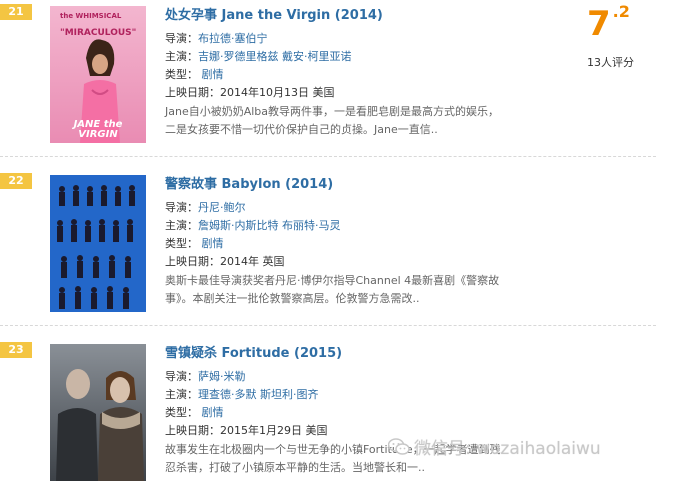 The image size is (679, 490). Describe the element at coordinates (16, 350) in the screenshot. I see `rank-badge: 23` at that location.